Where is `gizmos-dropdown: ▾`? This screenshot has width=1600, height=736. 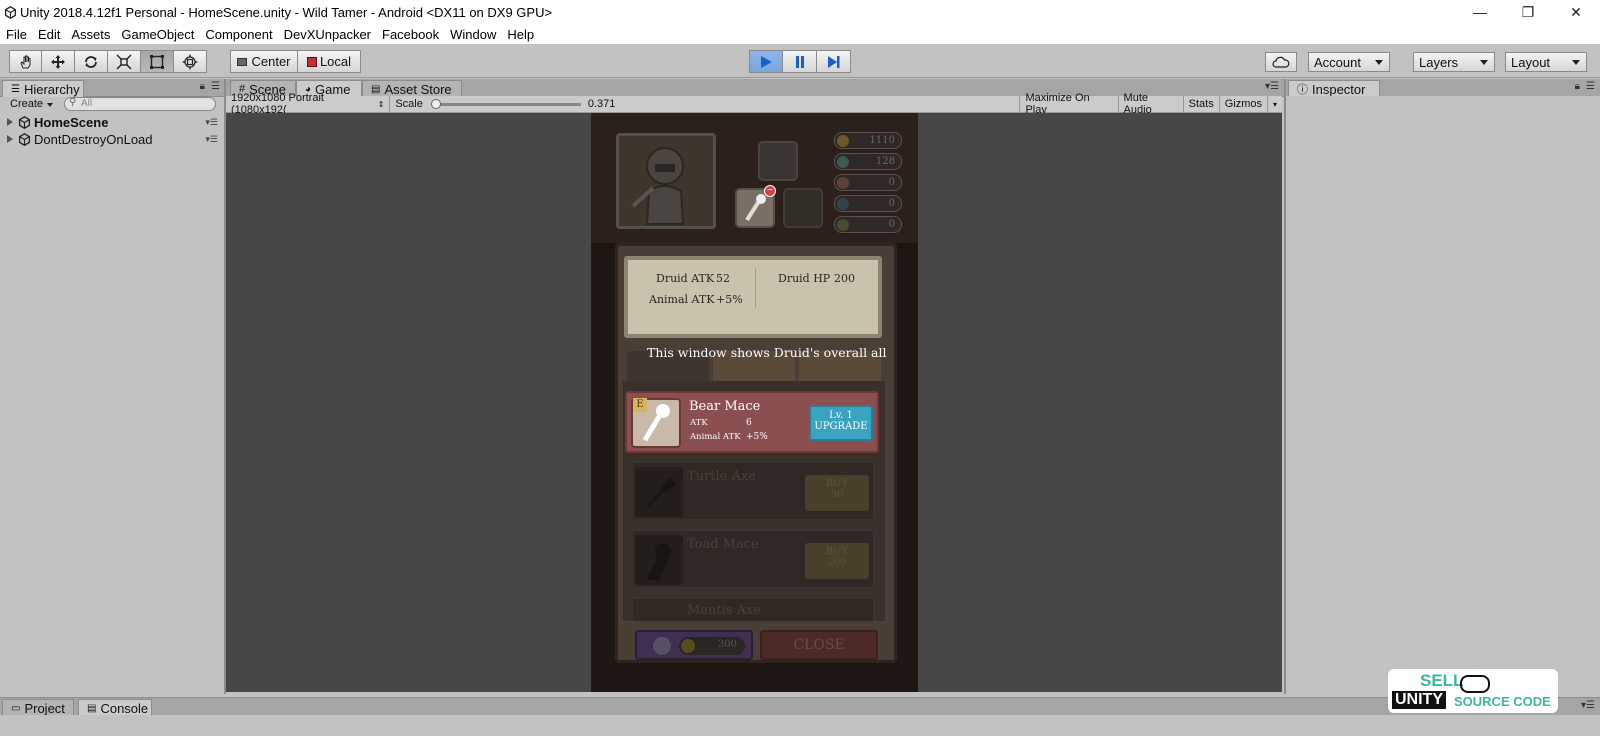 gizmos-dropdown: ▾ is located at coordinates (1275, 104).